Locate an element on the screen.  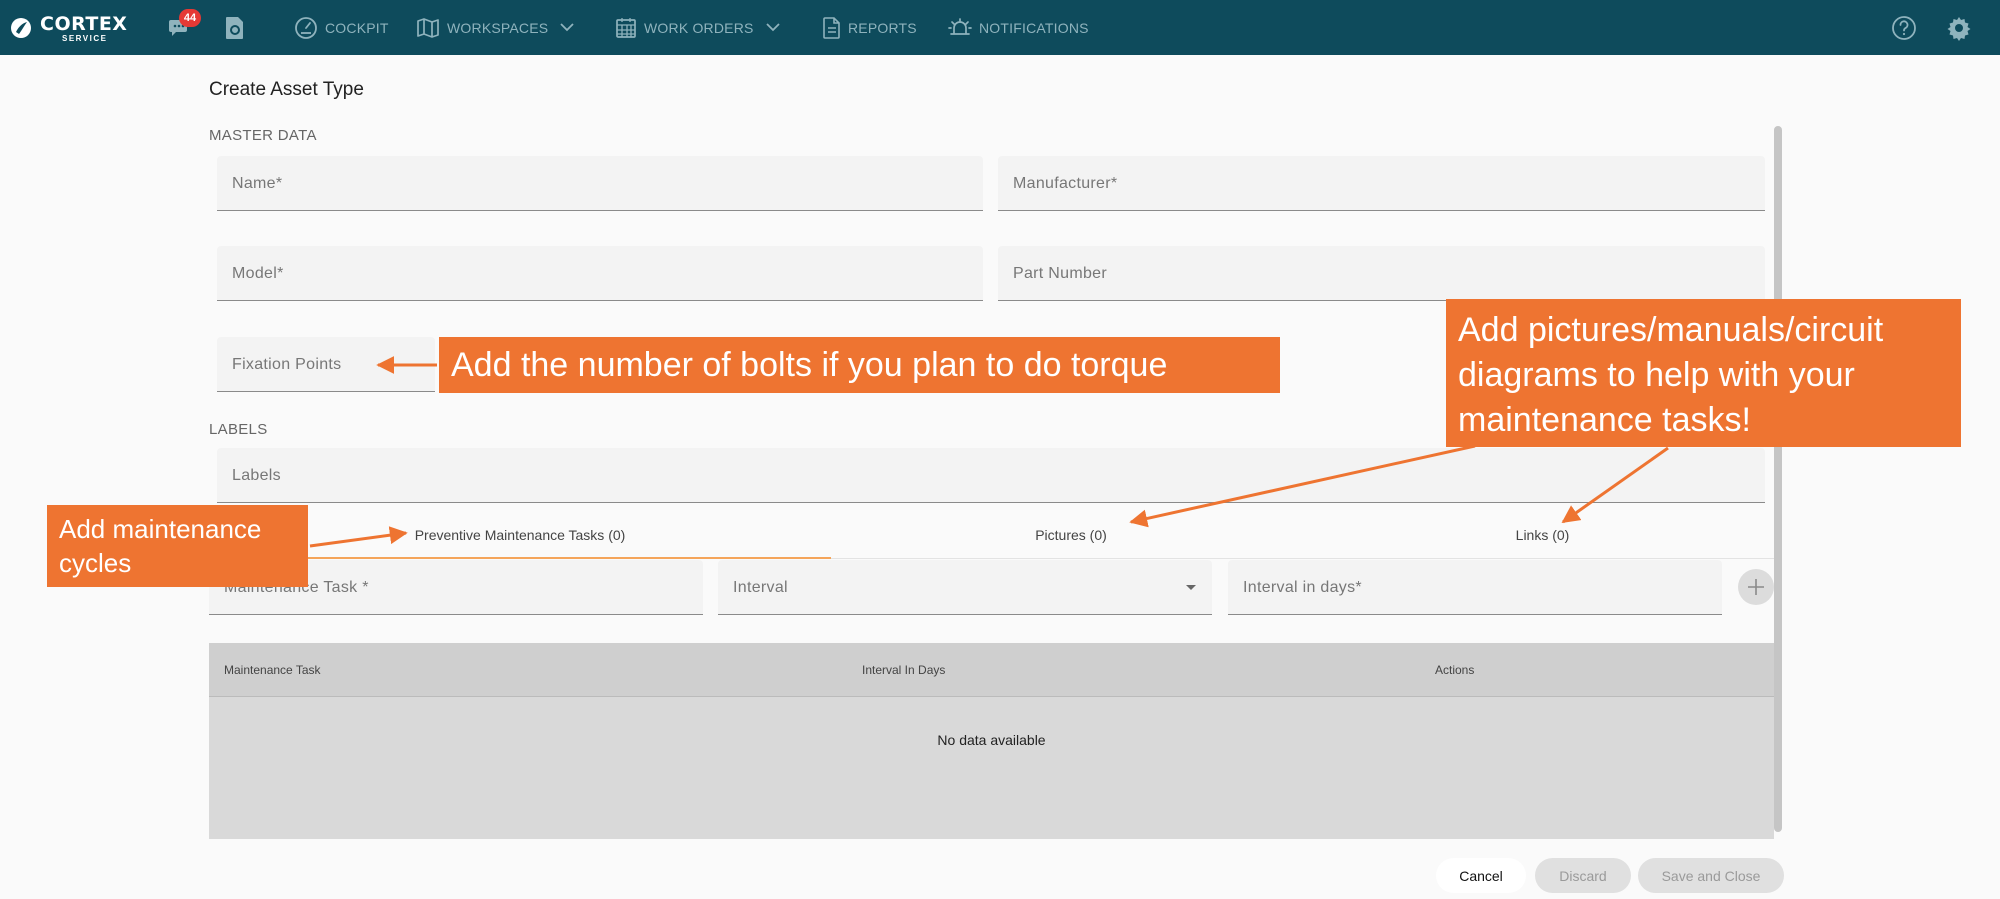
nav-work-orders: WORK ORDERS is located at coordinates (697, 27).